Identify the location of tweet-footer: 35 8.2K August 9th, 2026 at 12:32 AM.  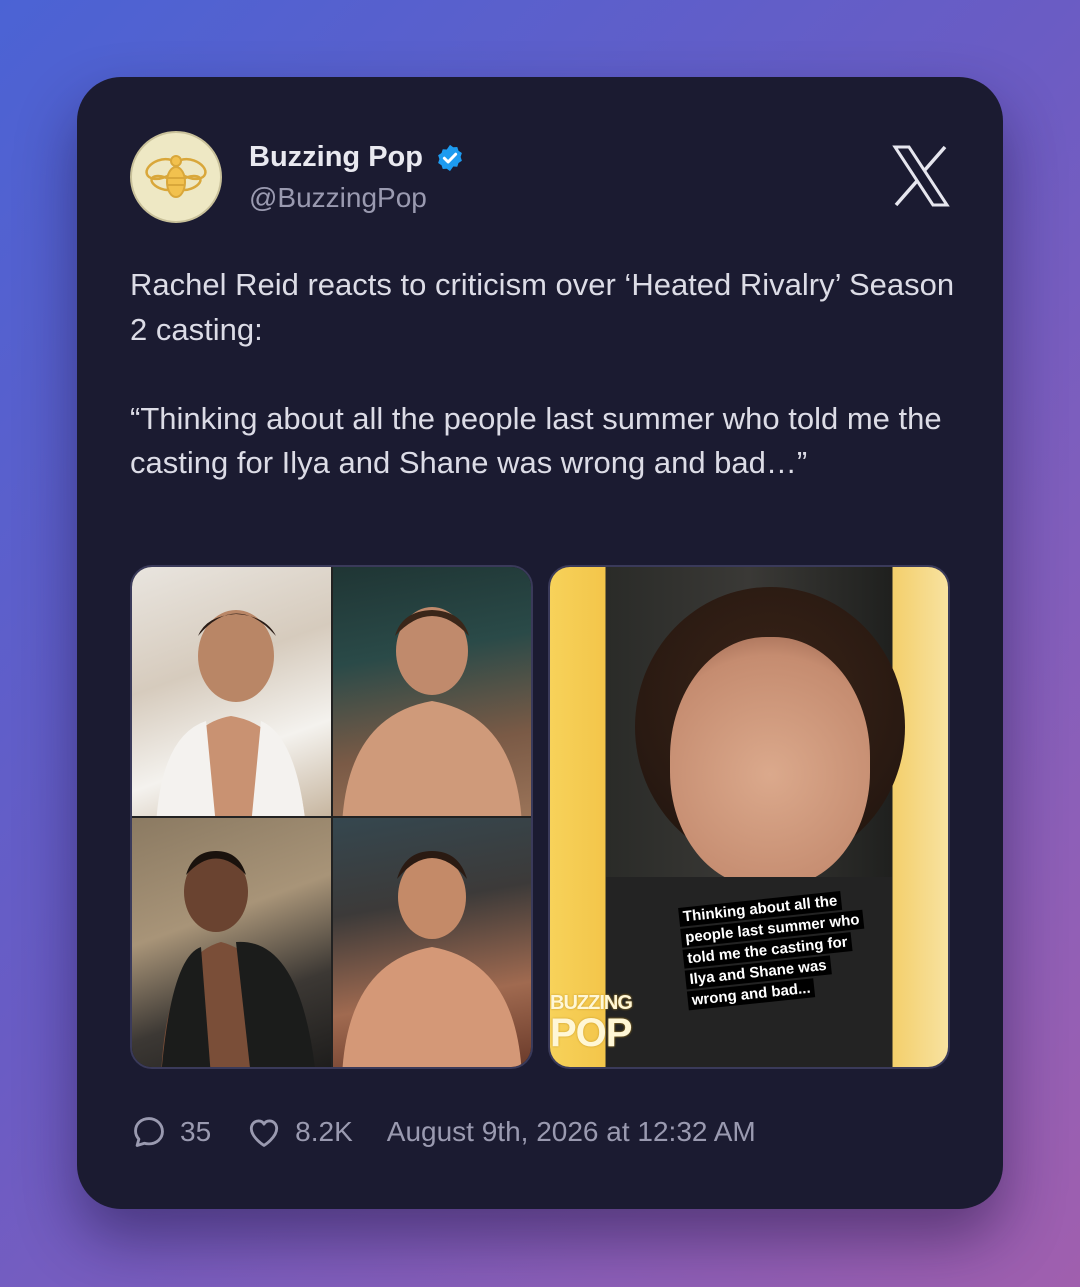
(443, 1132).